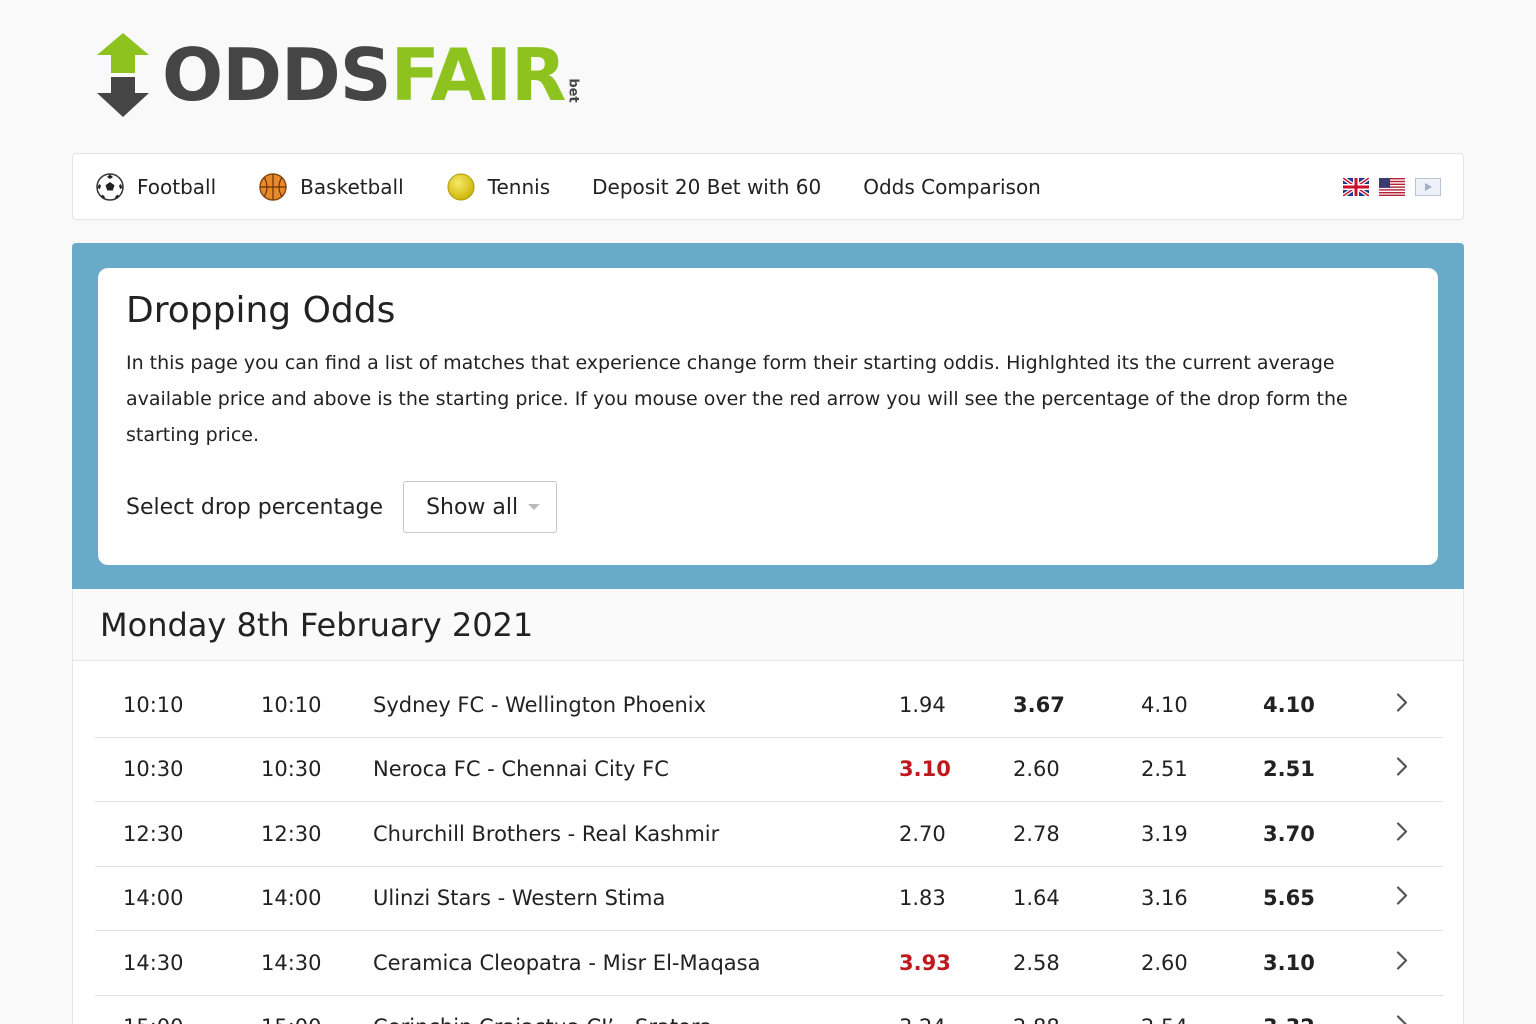 This screenshot has width=1536, height=1024. I want to click on date-title: Monday 8th February 2021, so click(317, 624).